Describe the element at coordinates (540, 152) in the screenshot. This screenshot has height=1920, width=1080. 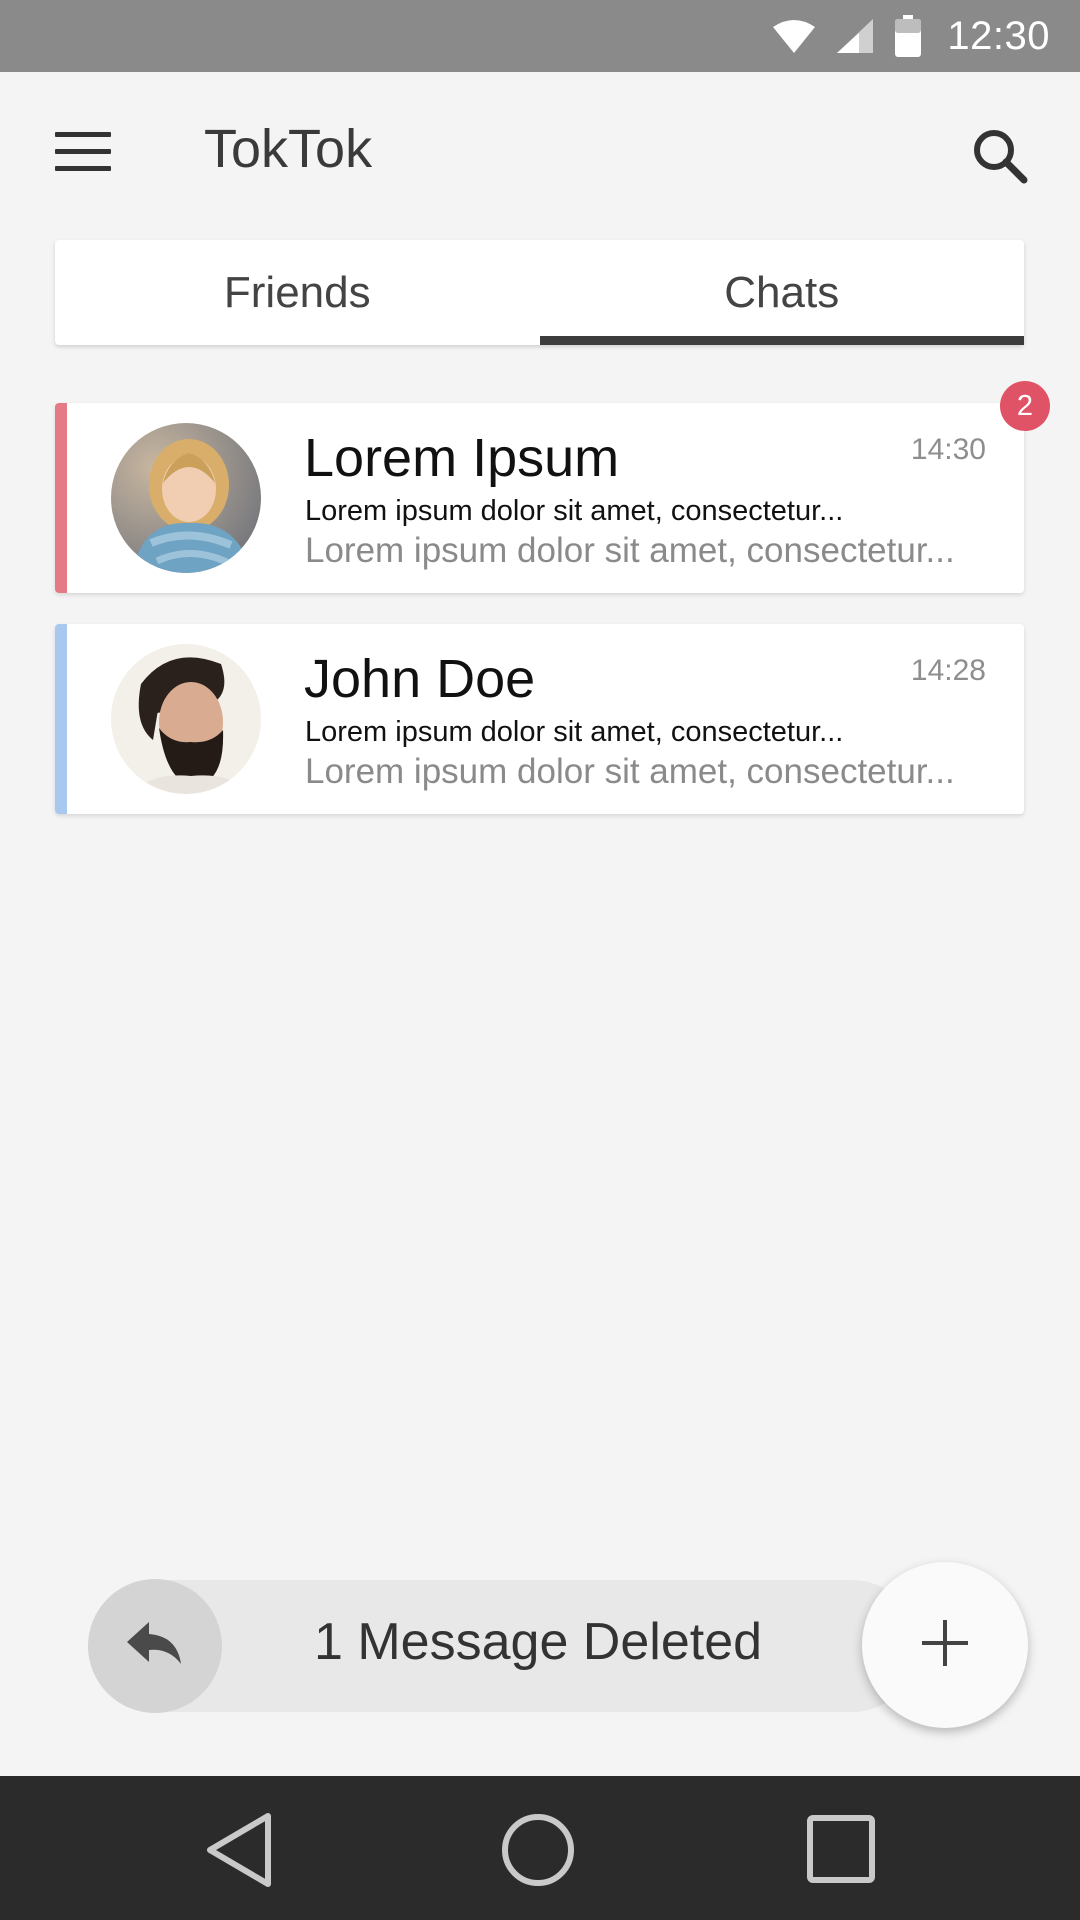
I see `app-bar: TokTok` at that location.